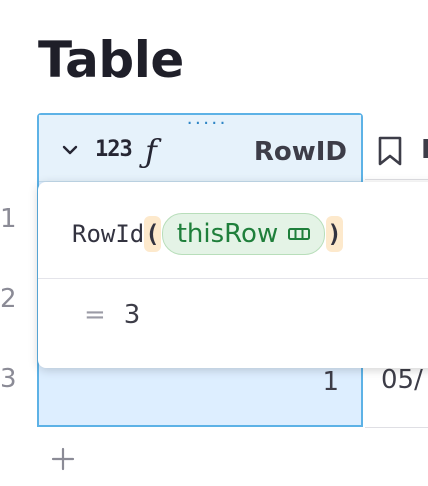 The image size is (428, 486). I want to click on bookmark-icon, so click(390, 151).